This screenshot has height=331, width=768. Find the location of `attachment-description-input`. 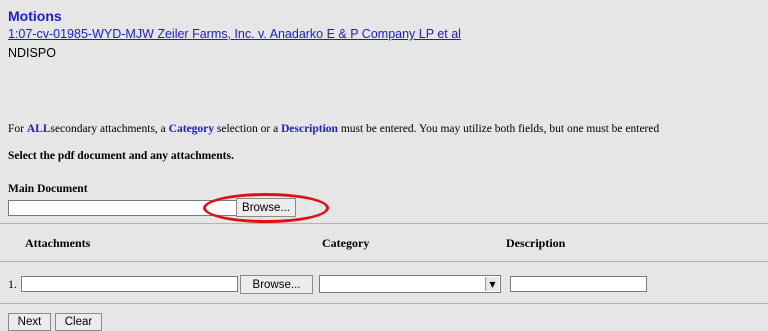

attachment-description-input is located at coordinates (578, 284).